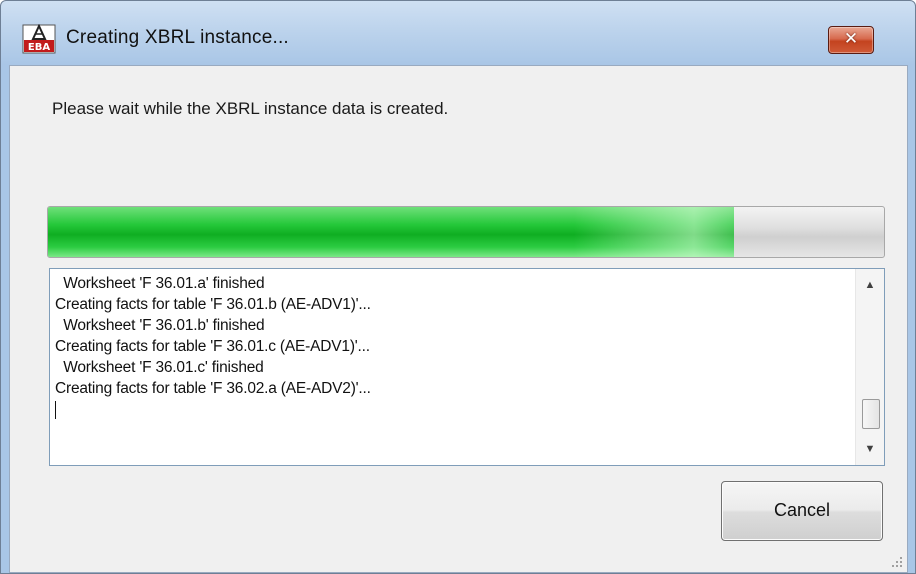 This screenshot has height=574, width=916. I want to click on resize-grip-icon, so click(896, 561).